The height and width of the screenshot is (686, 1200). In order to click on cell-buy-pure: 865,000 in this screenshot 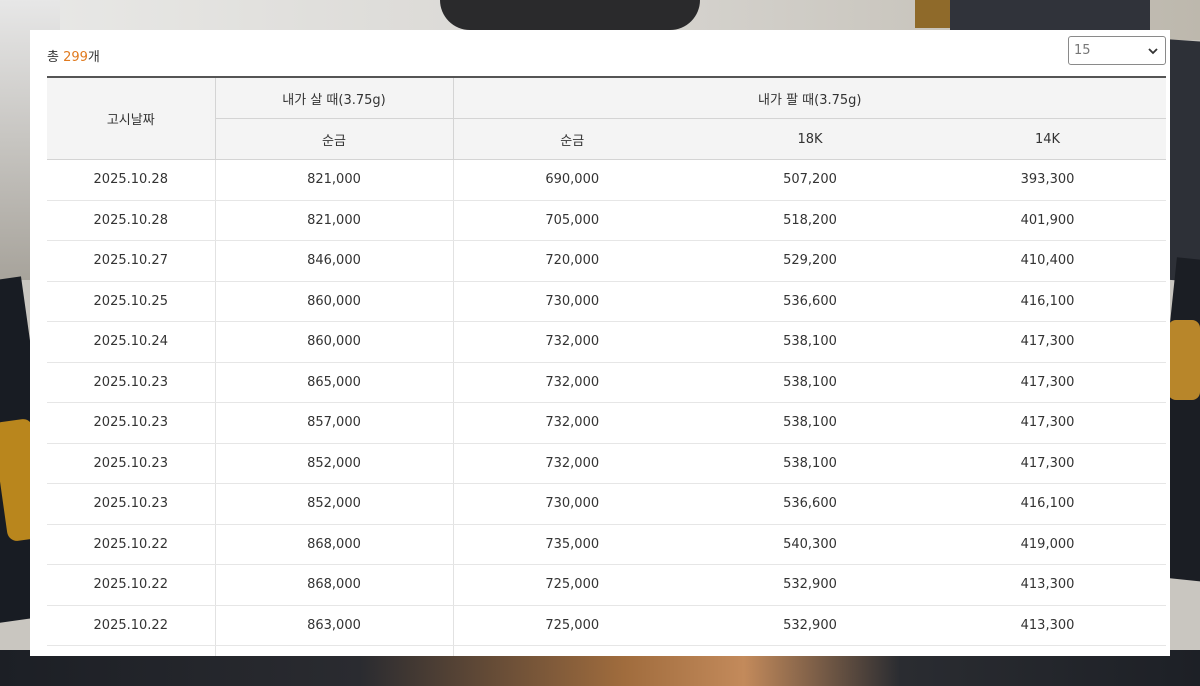, I will do `click(334, 382)`.